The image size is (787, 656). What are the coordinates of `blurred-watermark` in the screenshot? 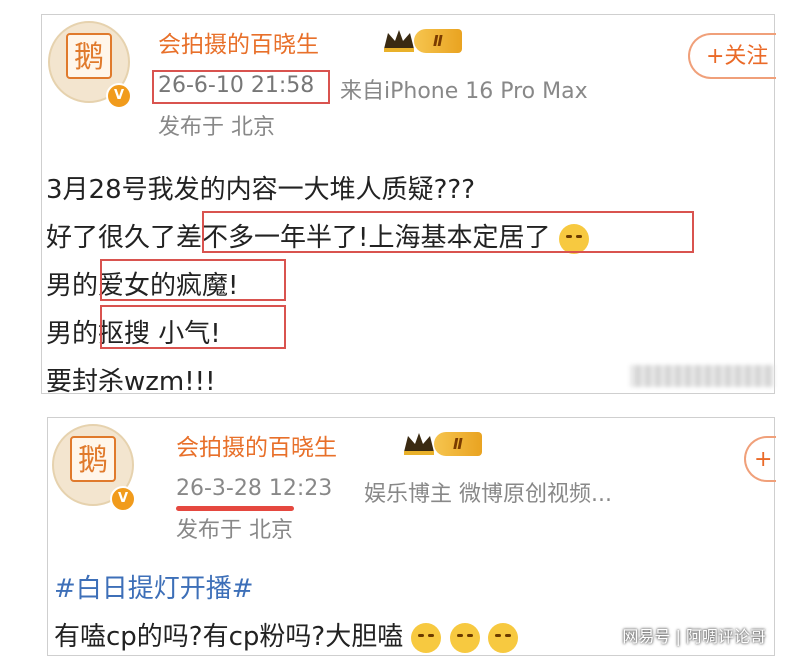 It's located at (702, 376).